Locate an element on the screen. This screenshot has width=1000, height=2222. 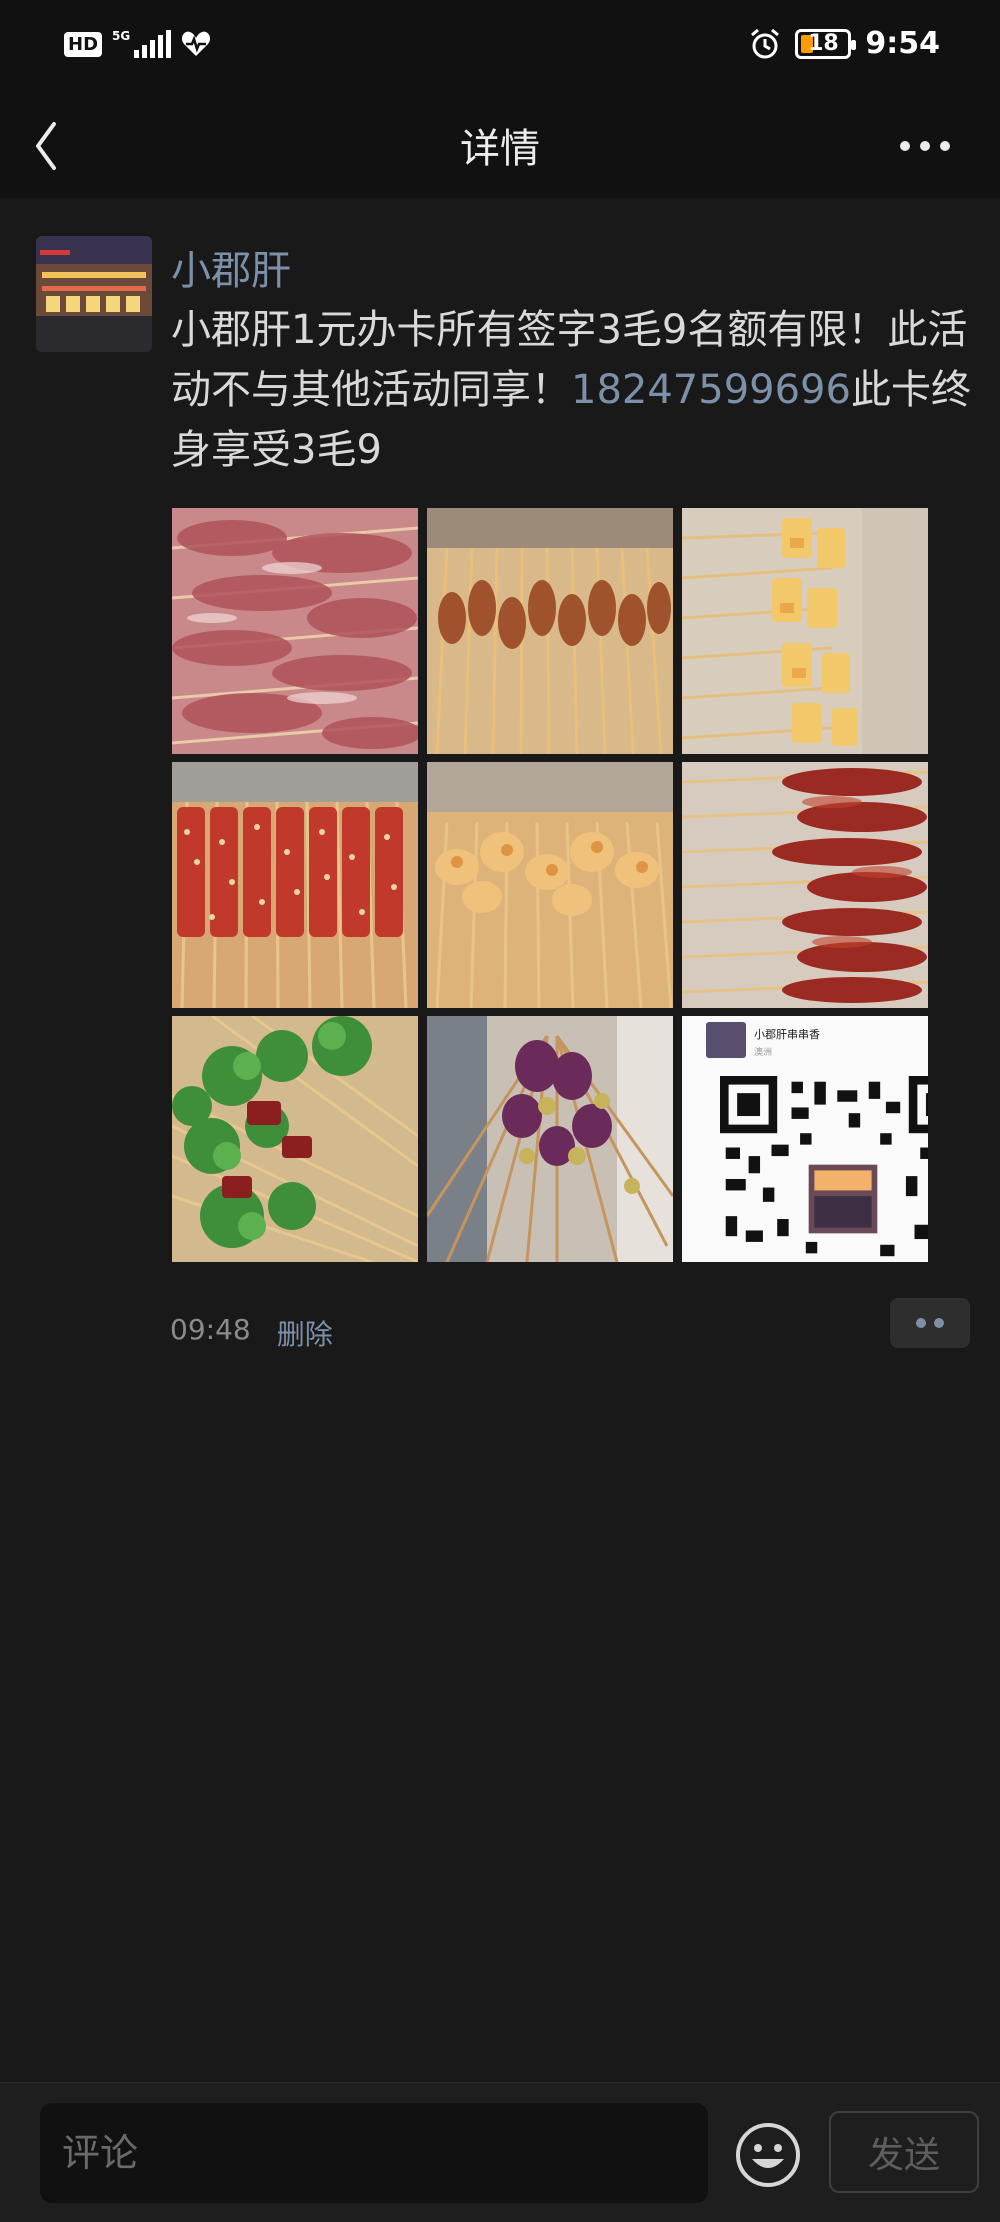
avatar is located at coordinates (94, 294).